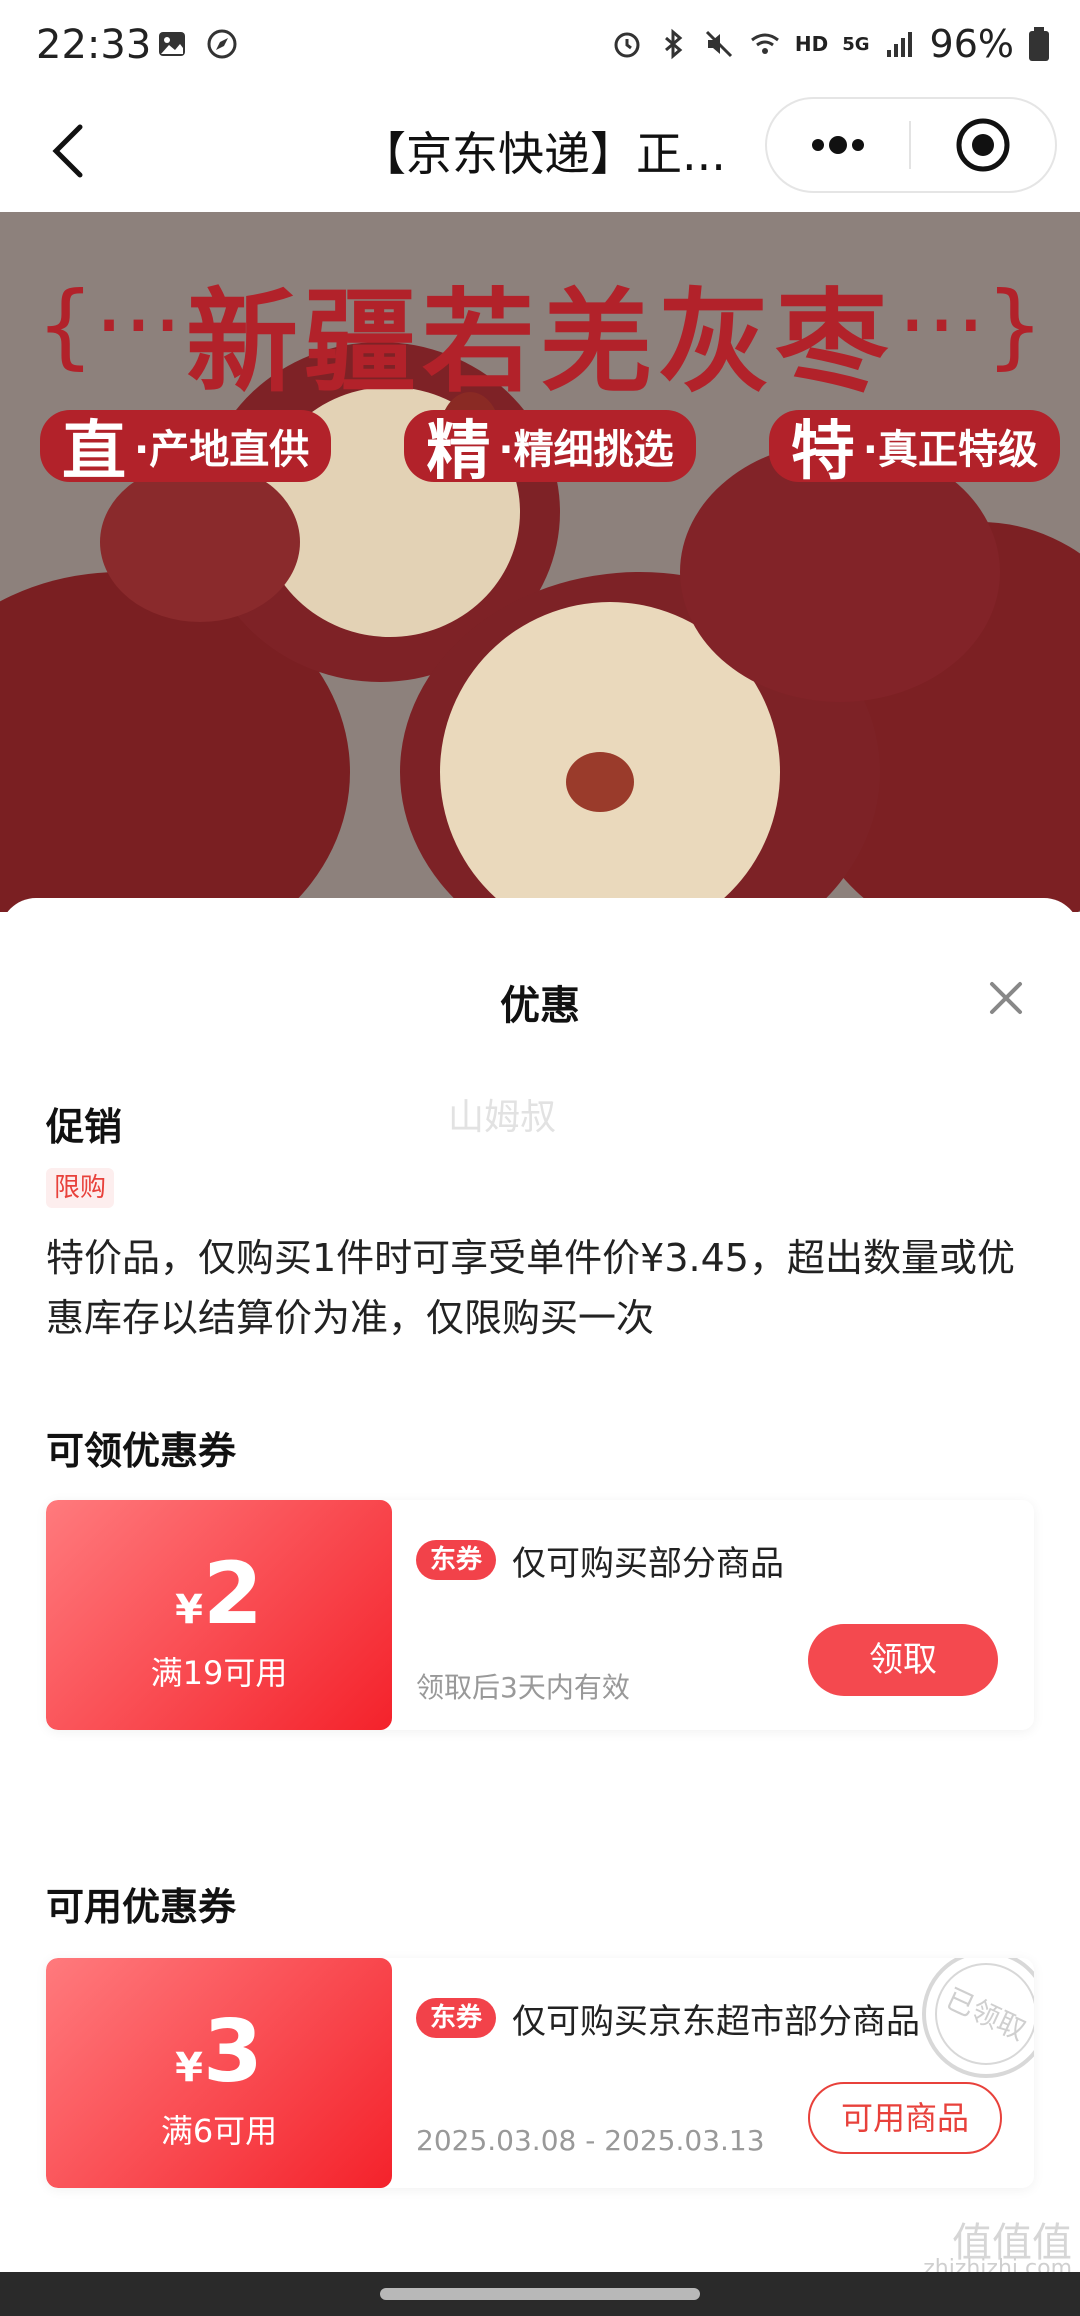 The image size is (1080, 2316). Describe the element at coordinates (648, 1564) in the screenshot. I see `coupon-description: 仅可购买部分商品` at that location.